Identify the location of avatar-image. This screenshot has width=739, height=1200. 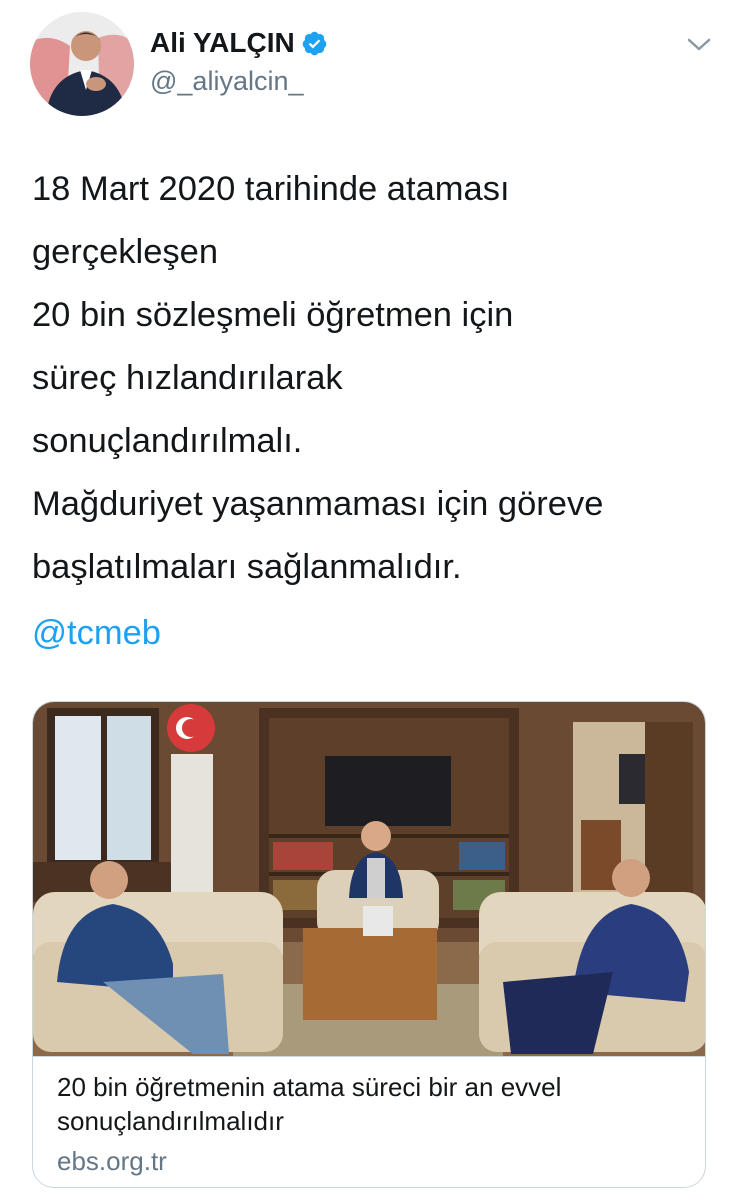
(82, 64).